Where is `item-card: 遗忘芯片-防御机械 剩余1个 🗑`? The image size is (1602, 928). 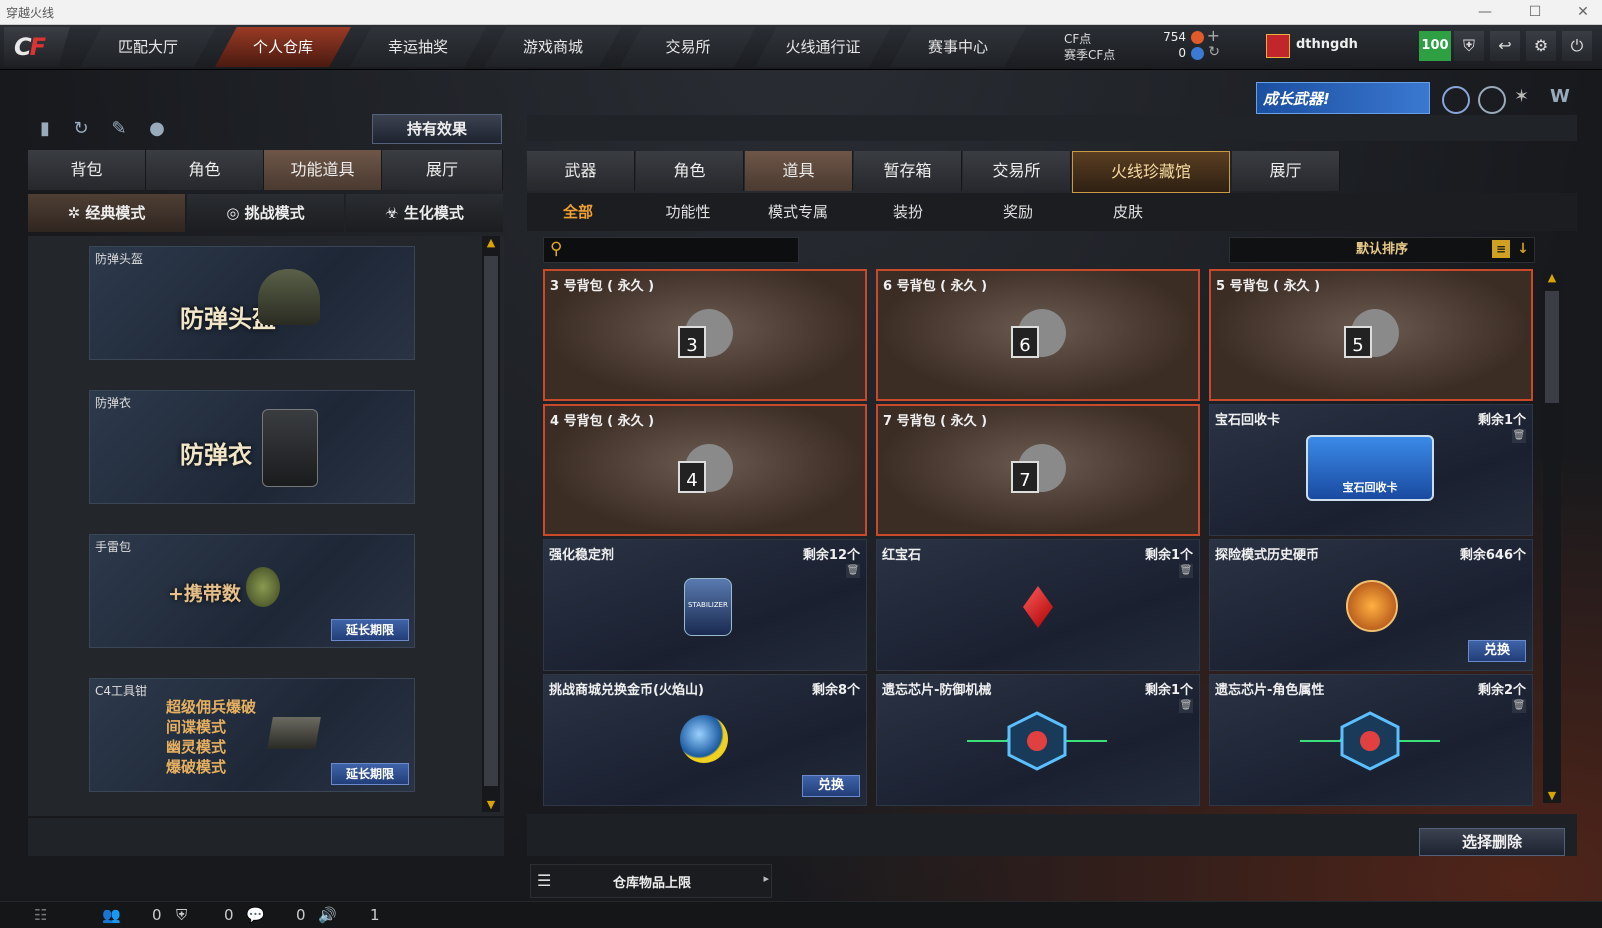 item-card: 遗忘芯片-防御机械 剩余1个 🗑 is located at coordinates (1038, 740).